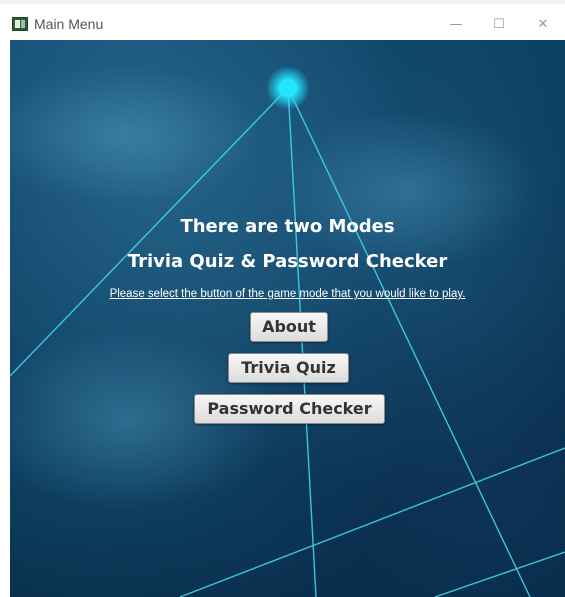 This screenshot has width=565, height=597. What do you see at coordinates (282, 20) in the screenshot?
I see `title-bar: Main Menu — ☐ ✕` at bounding box center [282, 20].